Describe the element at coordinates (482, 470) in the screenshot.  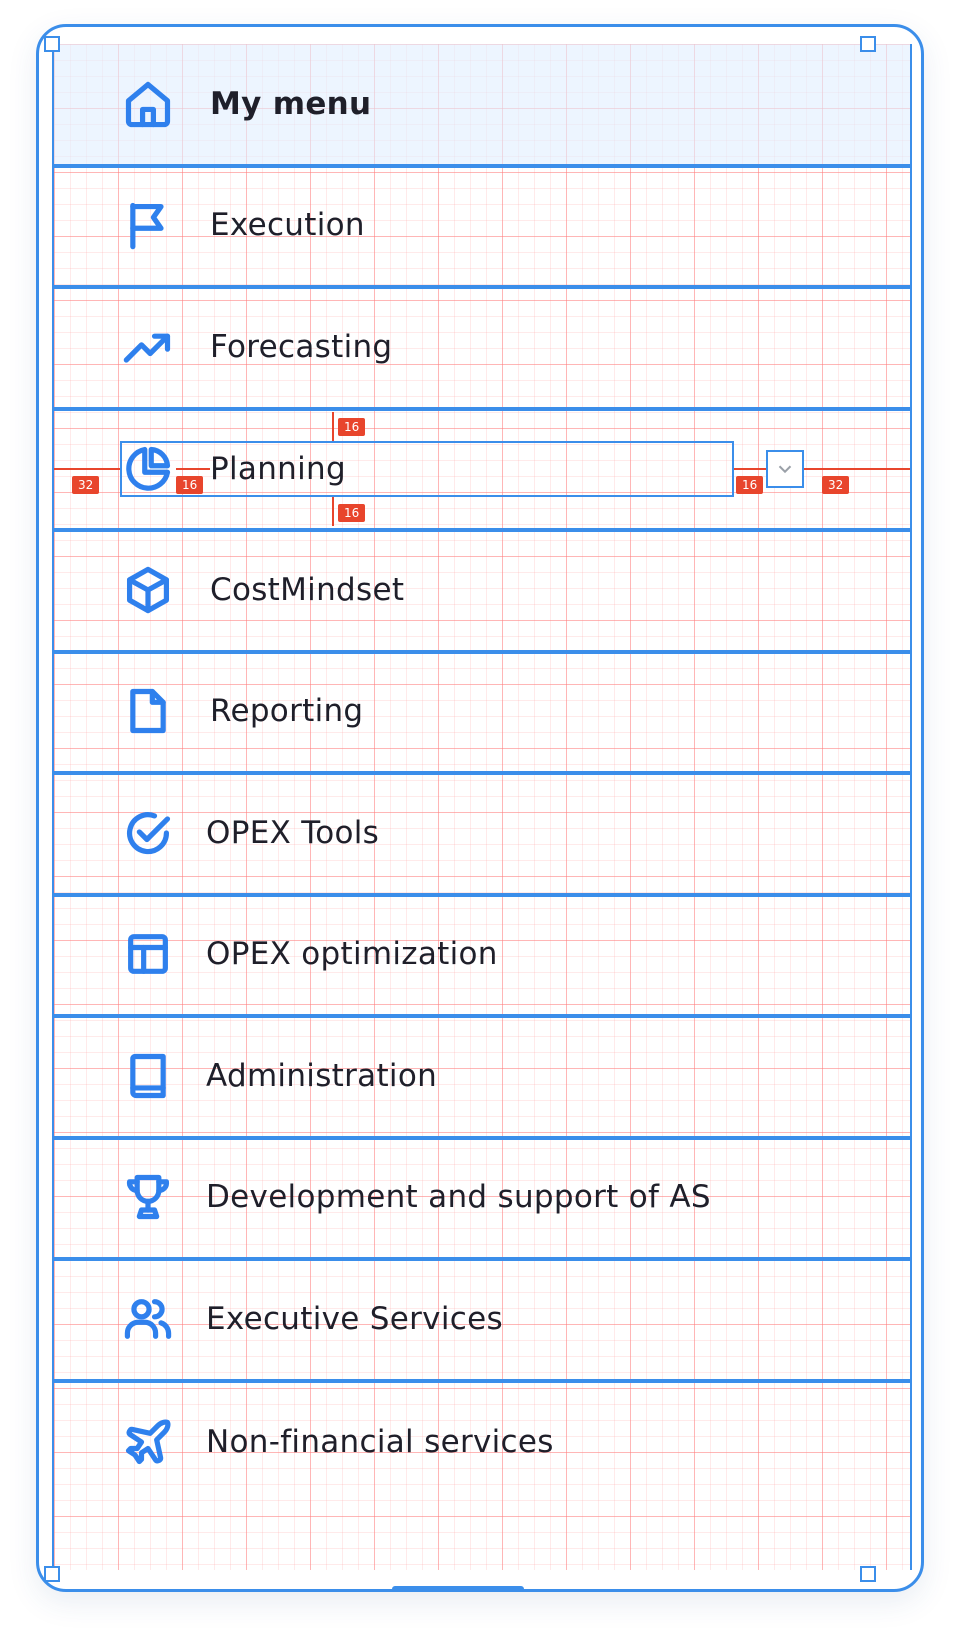
I see `menu-item-planning: Planning 16 16 32 16 16 32` at that location.